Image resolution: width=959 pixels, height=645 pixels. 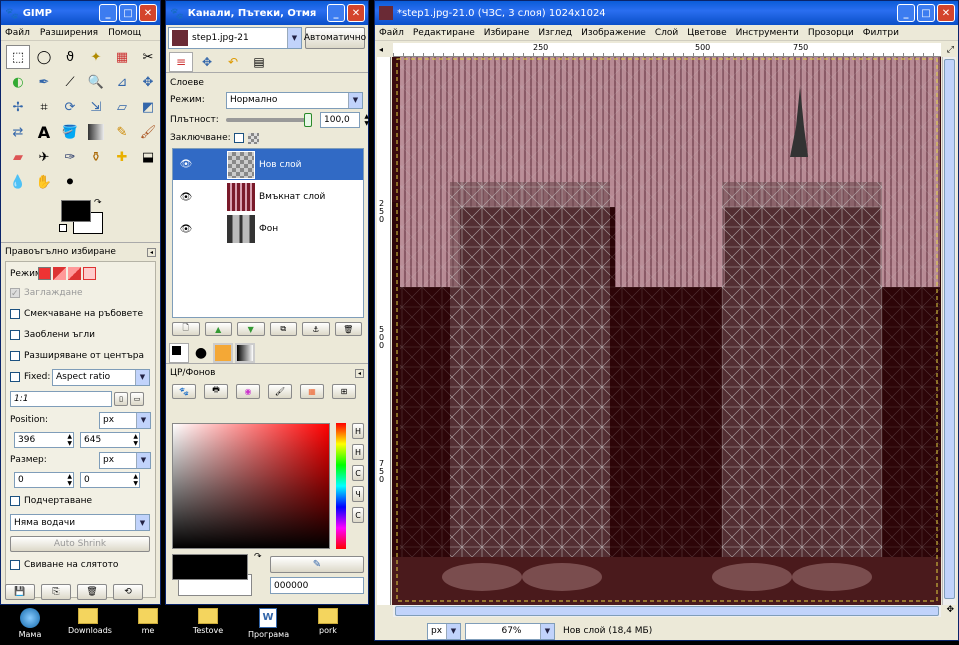 I want to click on dodge-burn-icon: ✋, so click(x=44, y=182).